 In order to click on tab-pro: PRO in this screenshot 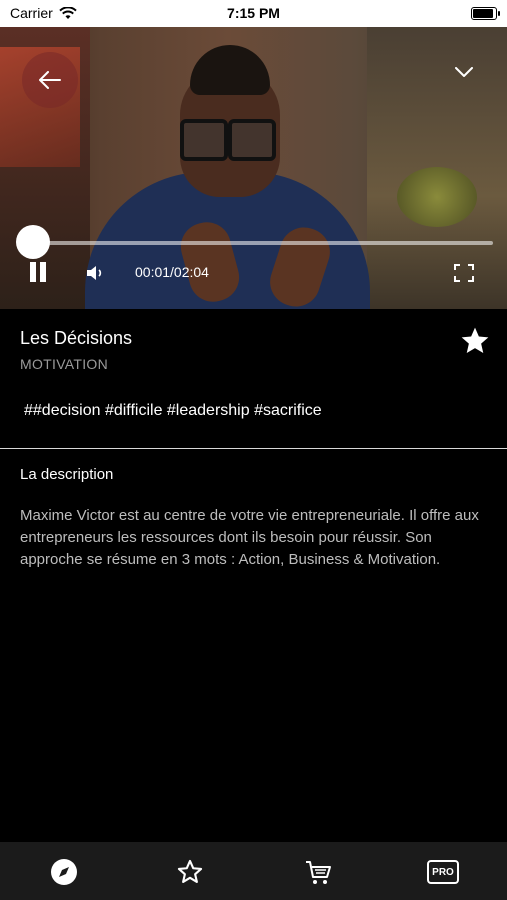, I will do `click(443, 872)`.